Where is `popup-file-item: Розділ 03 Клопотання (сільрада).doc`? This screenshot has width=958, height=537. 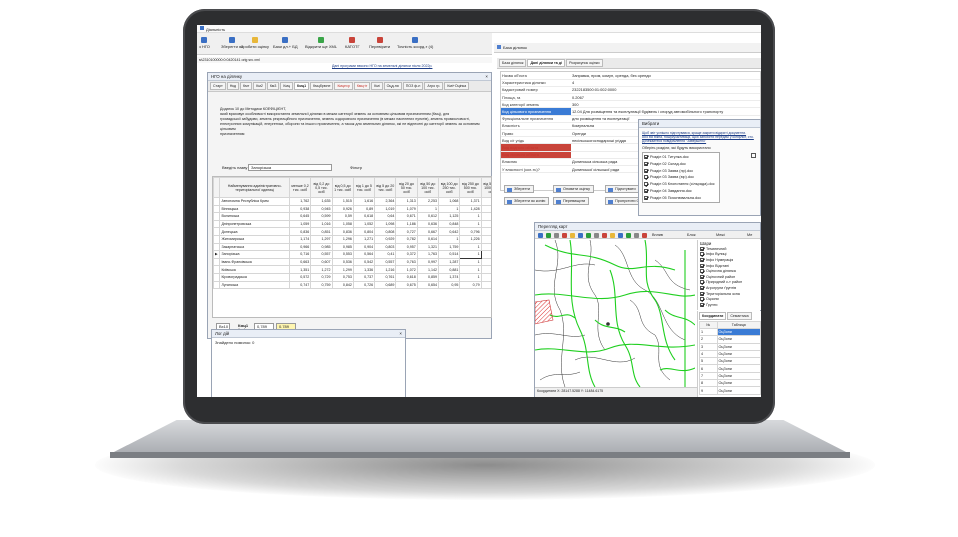
popup-file-item: Розділ 03 Клопотання (сільрада).doc is located at coordinates (681, 184).